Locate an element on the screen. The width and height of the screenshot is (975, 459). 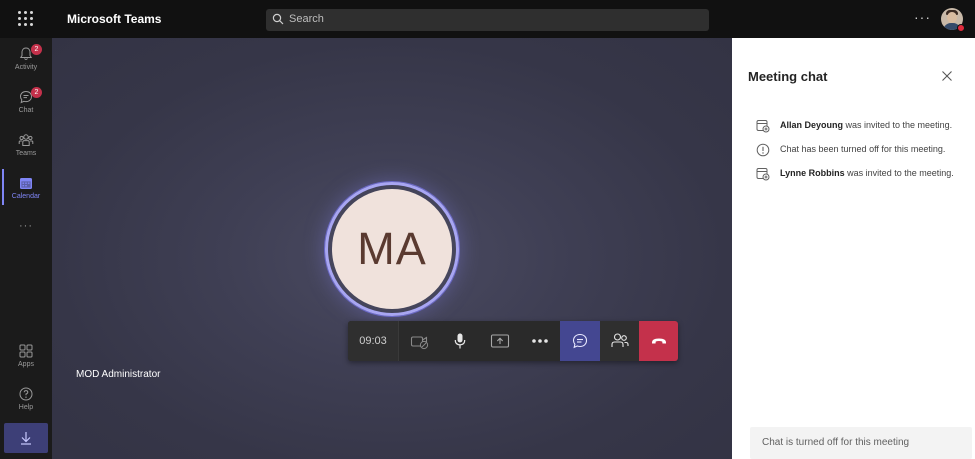
download-button is located at coordinates (26, 438).